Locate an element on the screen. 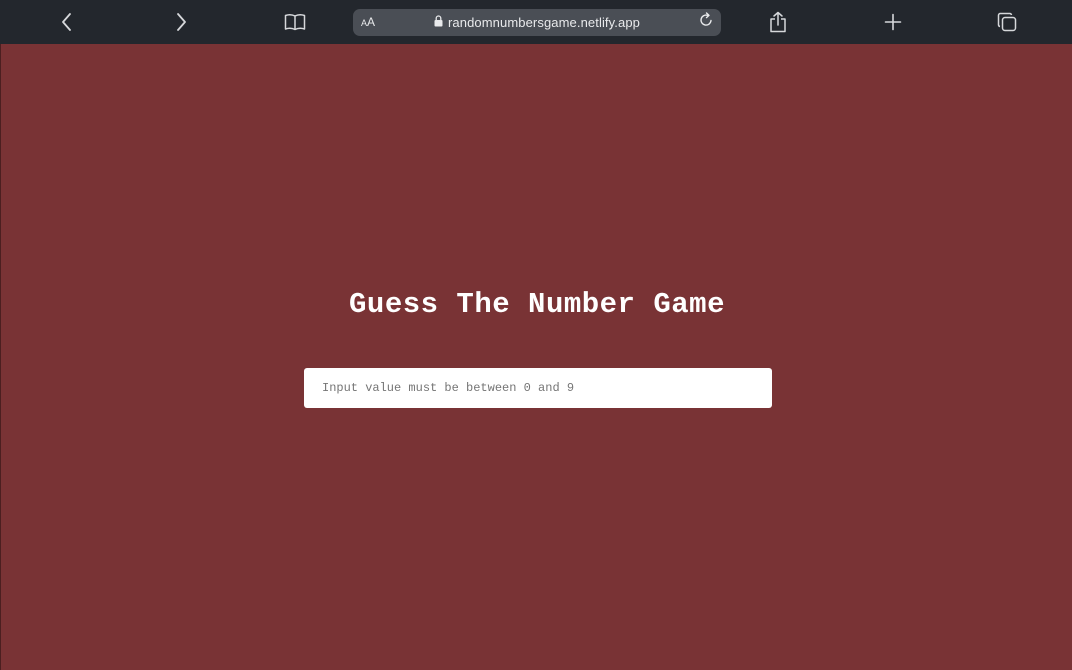 This screenshot has width=1072, height=670. guess-input is located at coordinates (538, 388).